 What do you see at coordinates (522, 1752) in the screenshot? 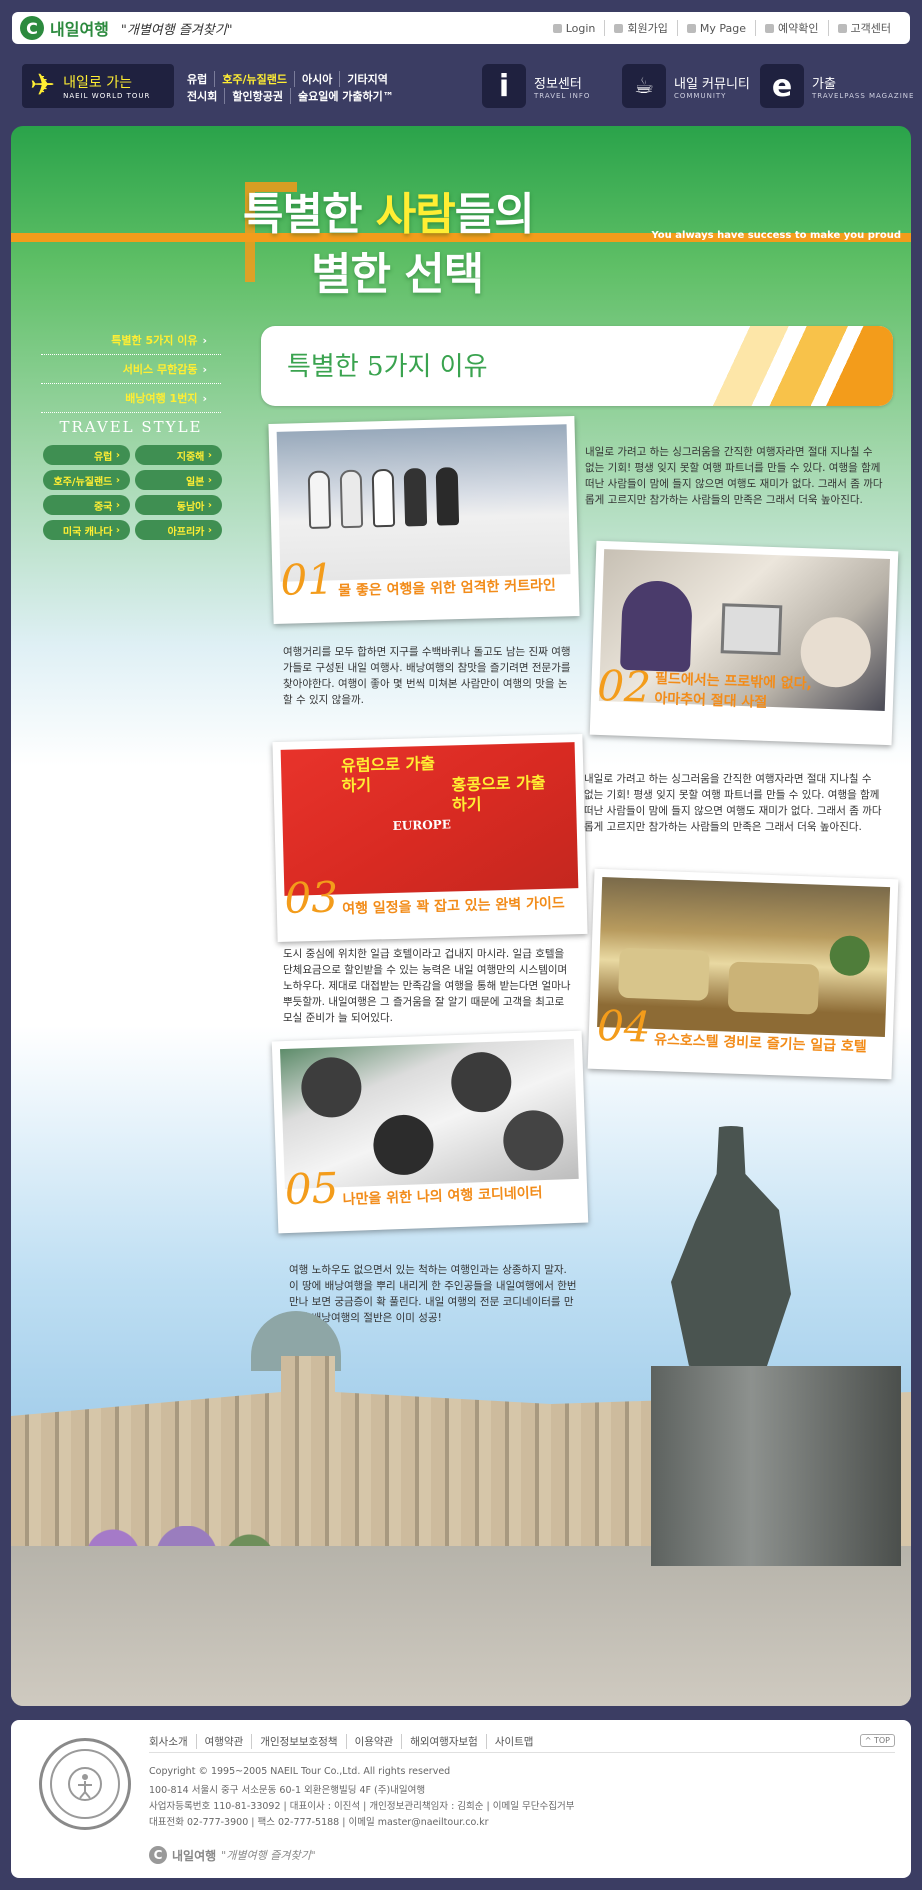
I see `footer-divider` at bounding box center [522, 1752].